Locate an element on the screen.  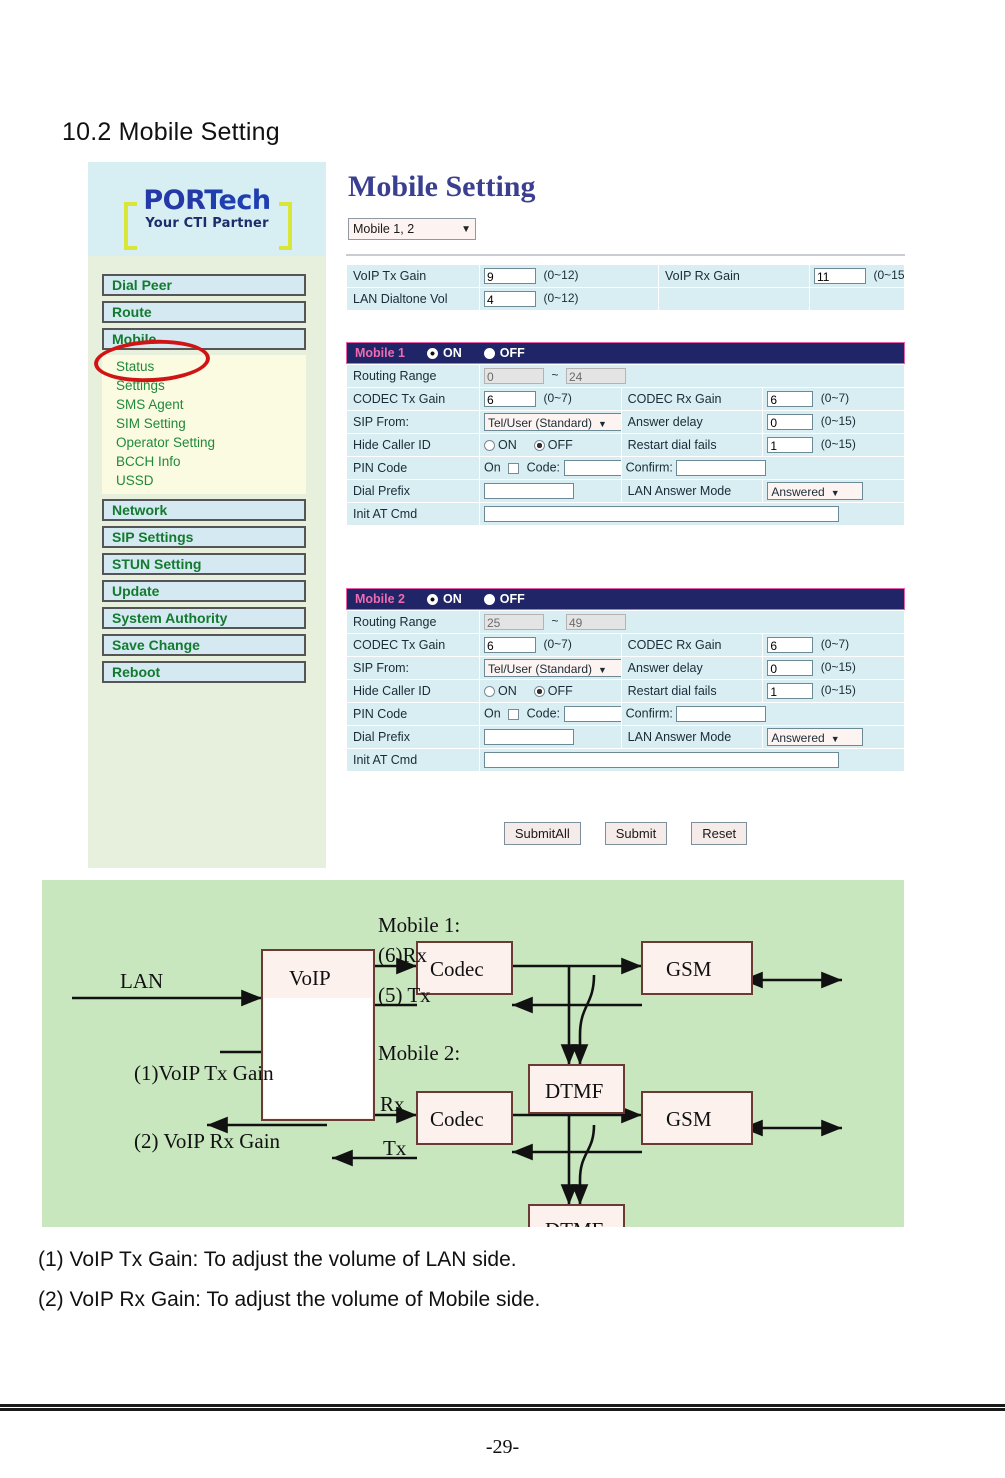
mobile1-lan-answer-select: Answered ▼ is located at coordinates (815, 491).